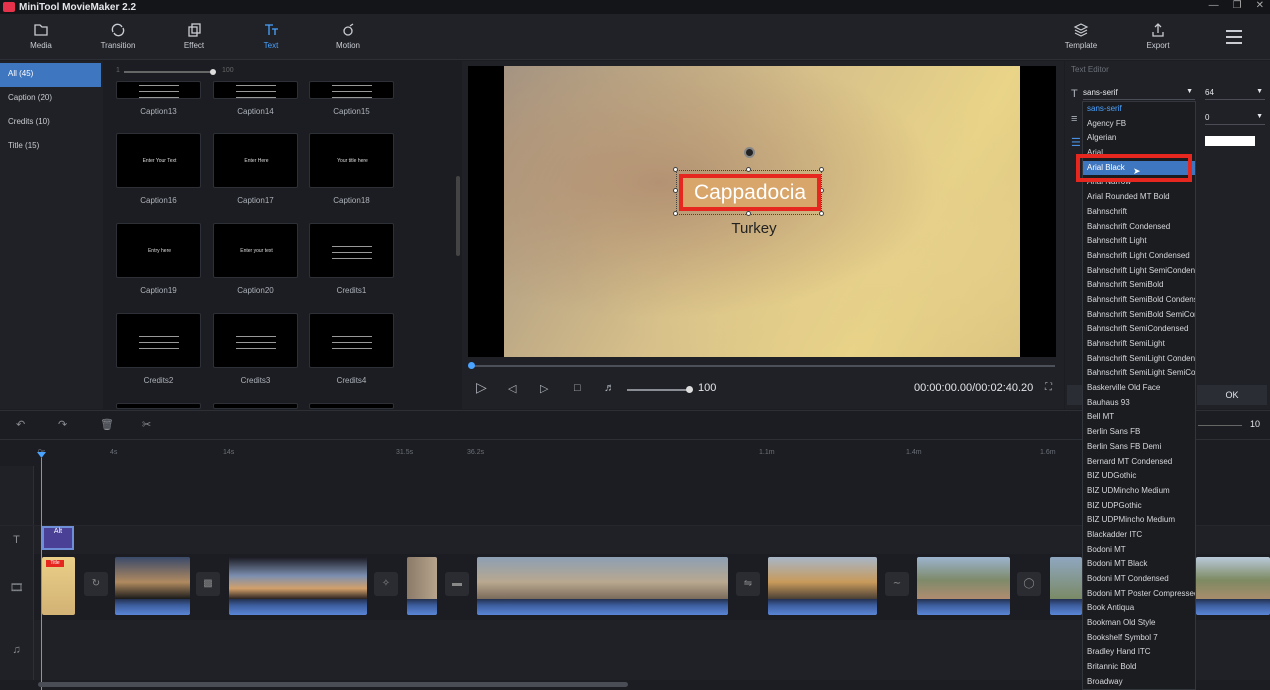  I want to click on font-option: Bahnschrift Condensed, so click(1139, 227).